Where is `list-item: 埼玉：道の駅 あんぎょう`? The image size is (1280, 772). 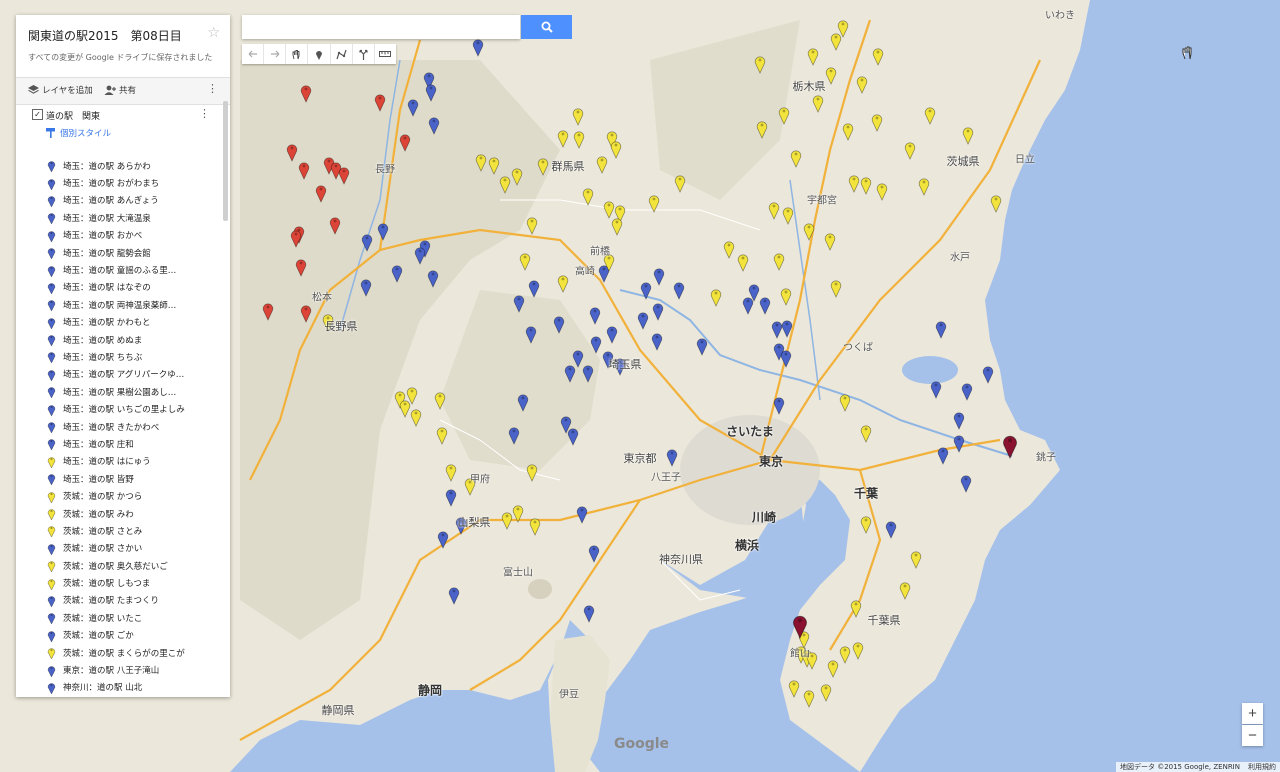
list-item: 埼玉：道の駅 あんぎょう is located at coordinates (119, 200).